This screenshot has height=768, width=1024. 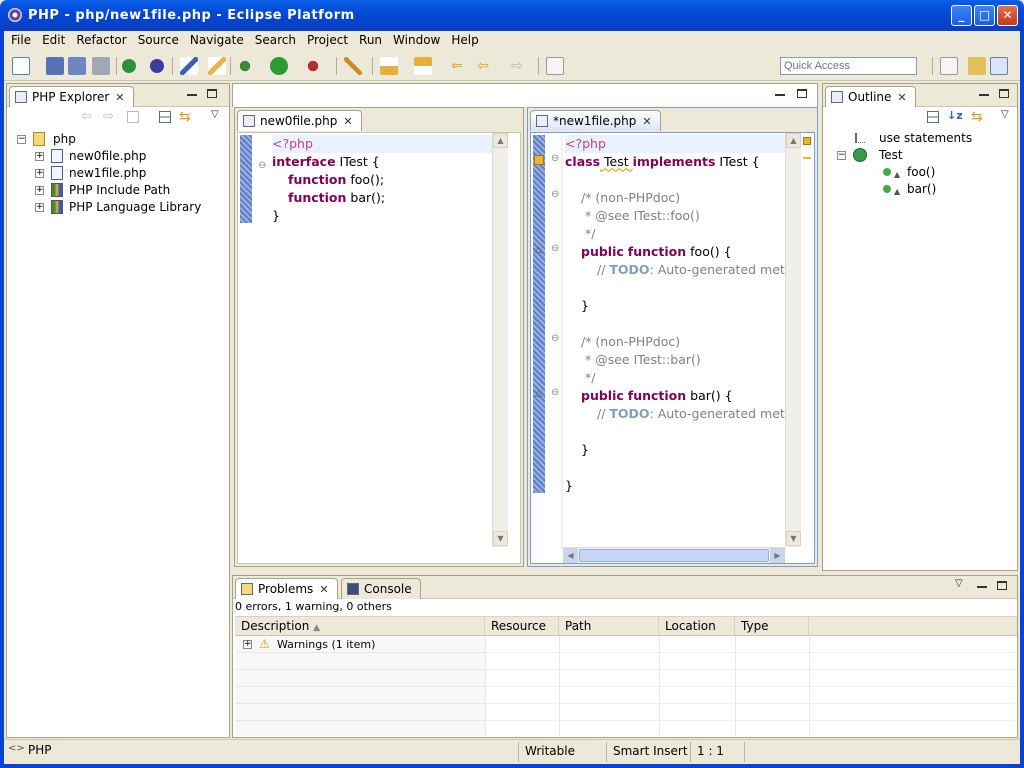 What do you see at coordinates (53, 40) in the screenshot?
I see `menu-edit: Edit` at bounding box center [53, 40].